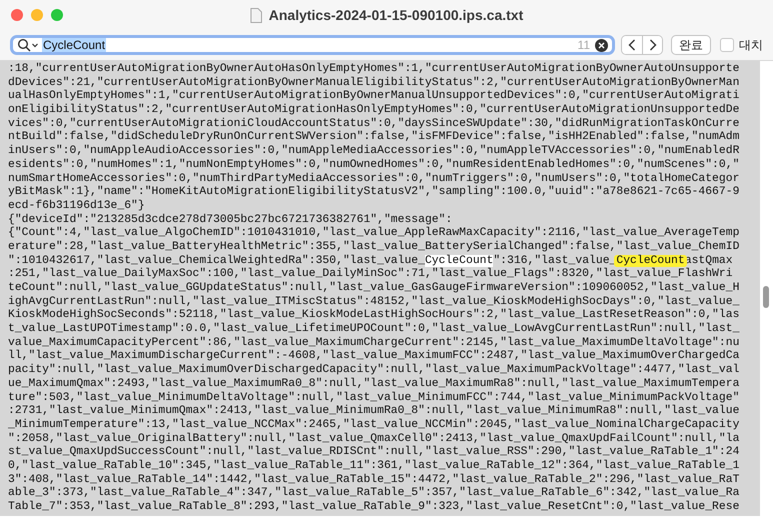 Image resolution: width=773 pixels, height=522 pixels. Describe the element at coordinates (374, 466) in the screenshot. I see `text-line: 0,"last_value_RaTable_10":345,"last_value_RaTable_11":361,"last_value_RaTable_12":364,"last_value_RaTable_1` at that location.